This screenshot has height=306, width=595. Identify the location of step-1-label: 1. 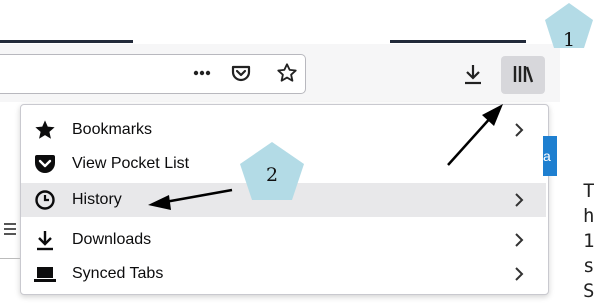
(569, 40).